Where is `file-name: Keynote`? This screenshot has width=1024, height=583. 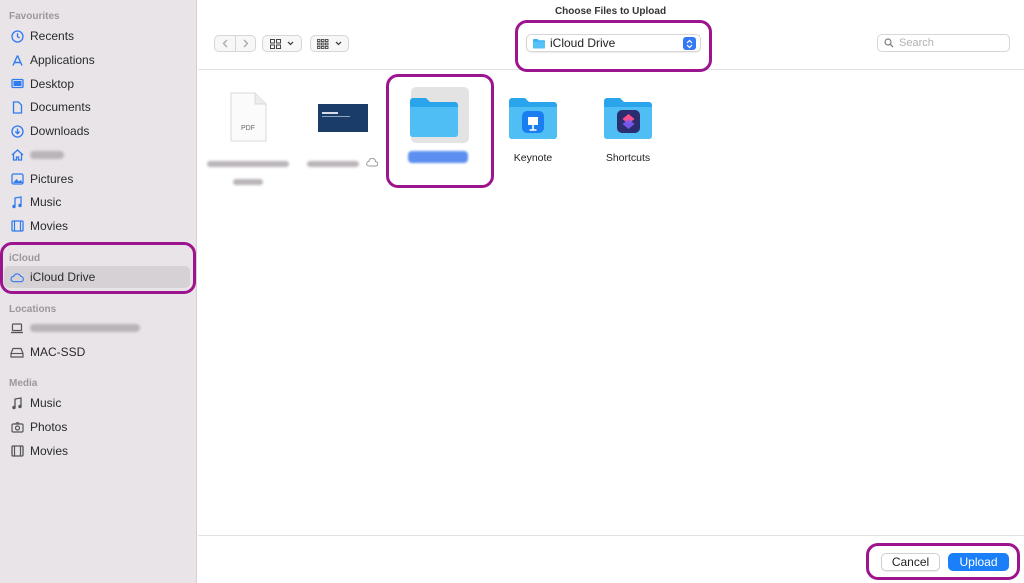
file-name: Keynote is located at coordinates (533, 158).